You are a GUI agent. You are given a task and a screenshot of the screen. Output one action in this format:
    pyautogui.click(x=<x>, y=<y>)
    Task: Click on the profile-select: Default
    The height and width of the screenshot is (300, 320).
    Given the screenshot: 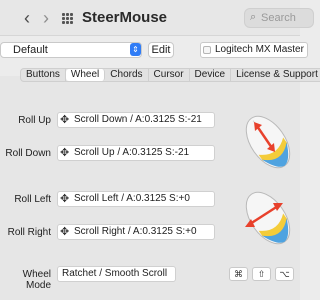 What is the action you would take?
    pyautogui.click(x=71, y=50)
    